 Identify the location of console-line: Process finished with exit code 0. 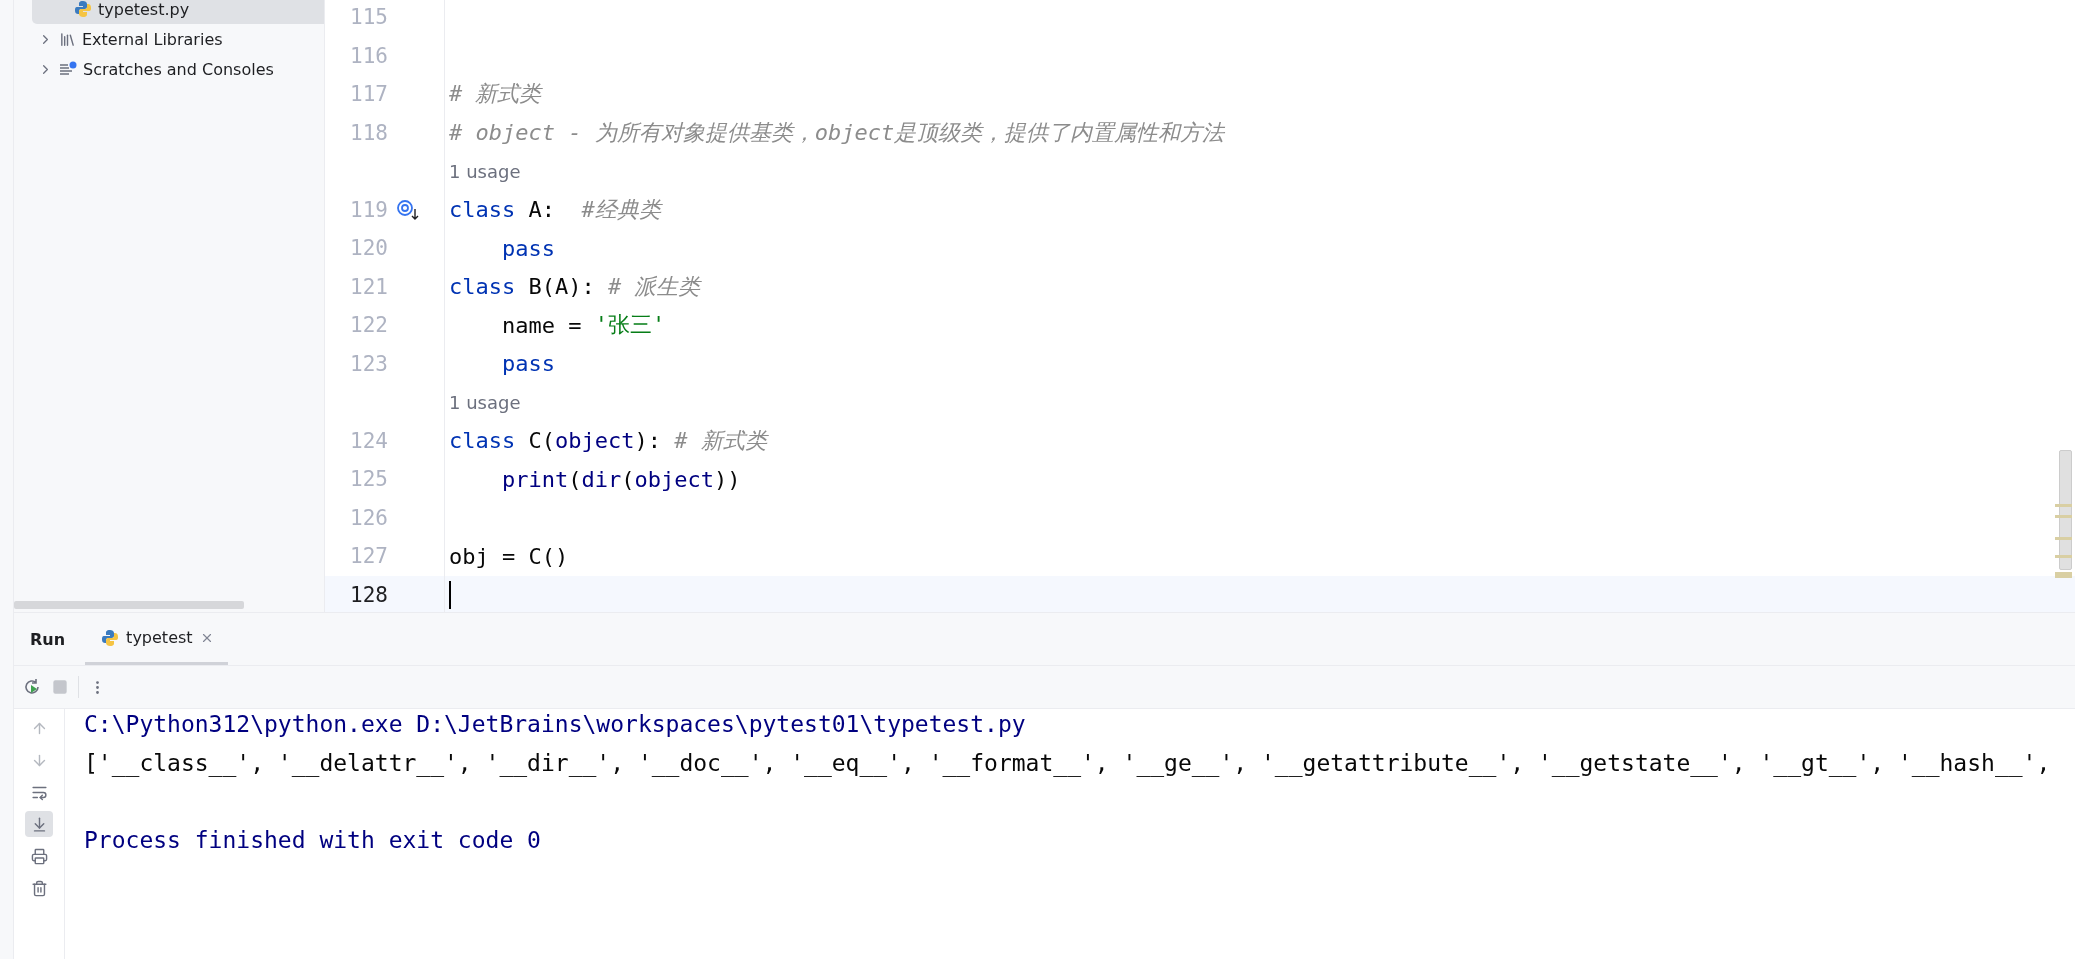
(313, 840).